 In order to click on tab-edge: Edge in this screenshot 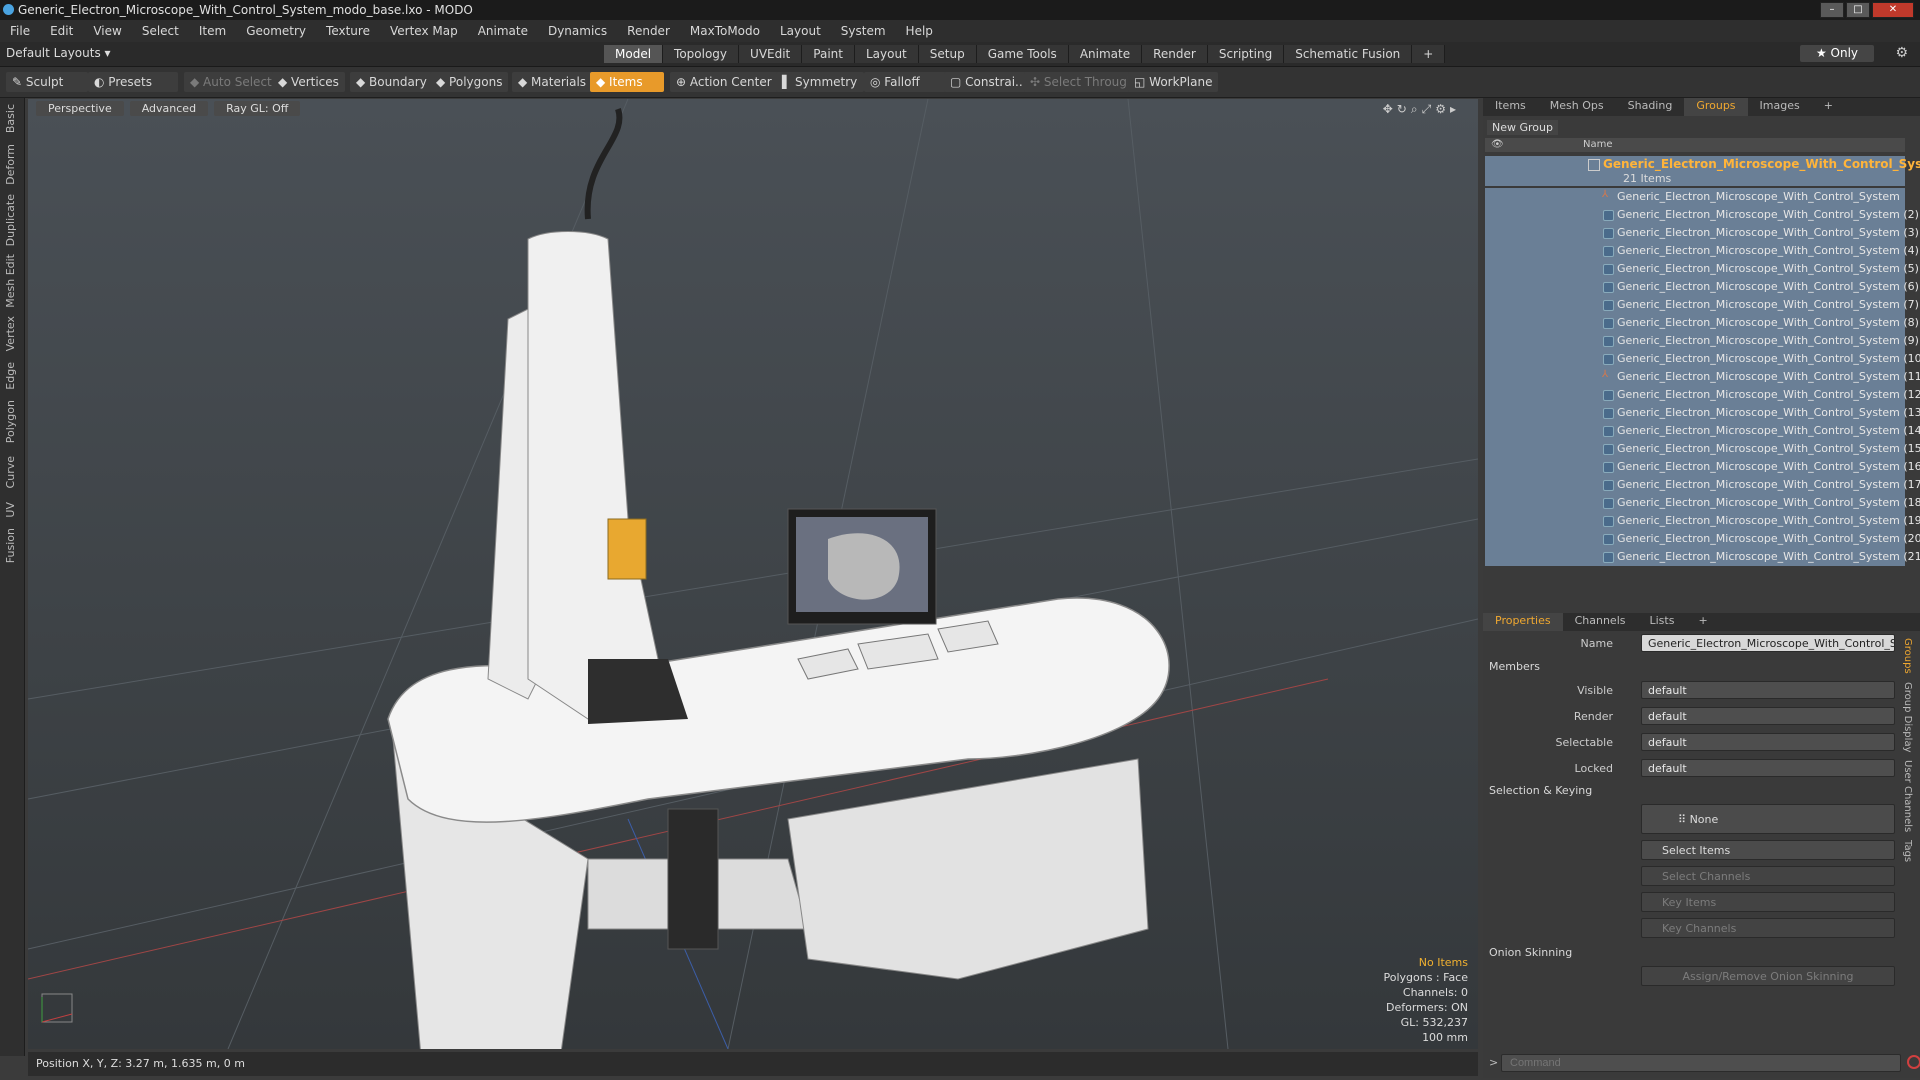, I will do `click(10, 376)`.